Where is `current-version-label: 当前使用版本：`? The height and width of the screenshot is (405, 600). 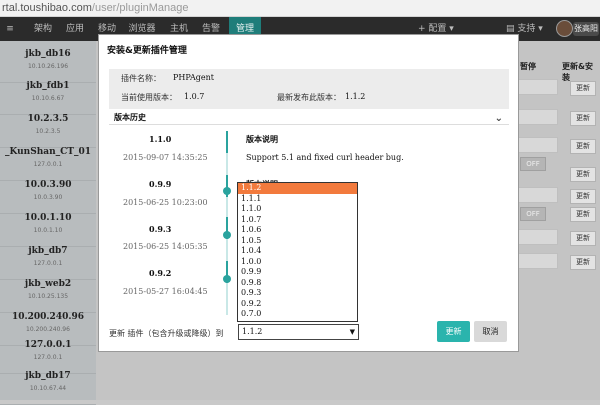 current-version-label: 当前使用版本： is located at coordinates (149, 97).